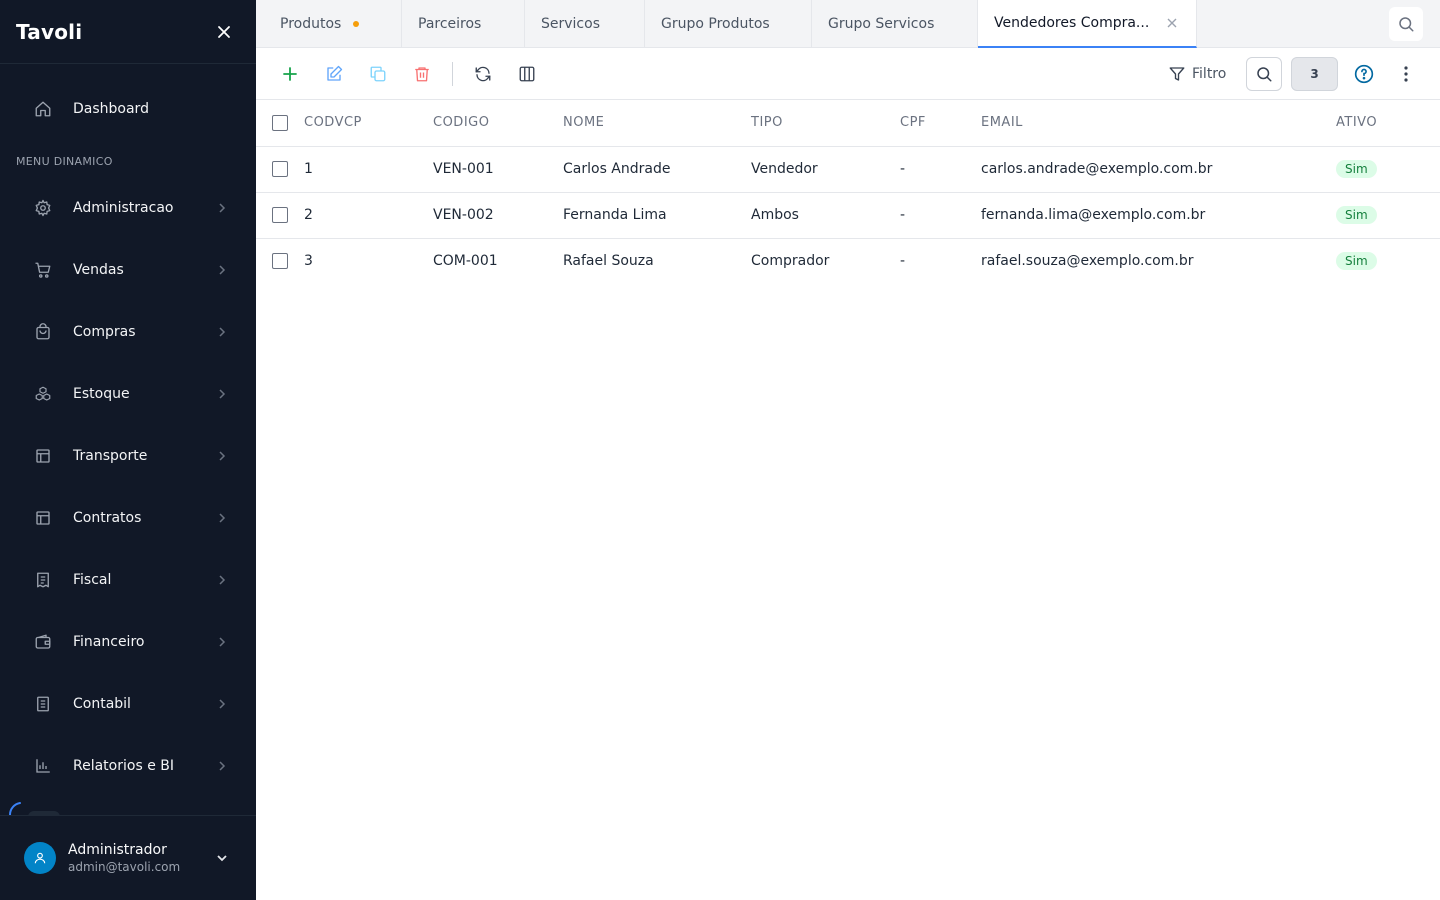  Describe the element at coordinates (657, 215) in the screenshot. I see `cell-nome: Fernanda Lima` at that location.